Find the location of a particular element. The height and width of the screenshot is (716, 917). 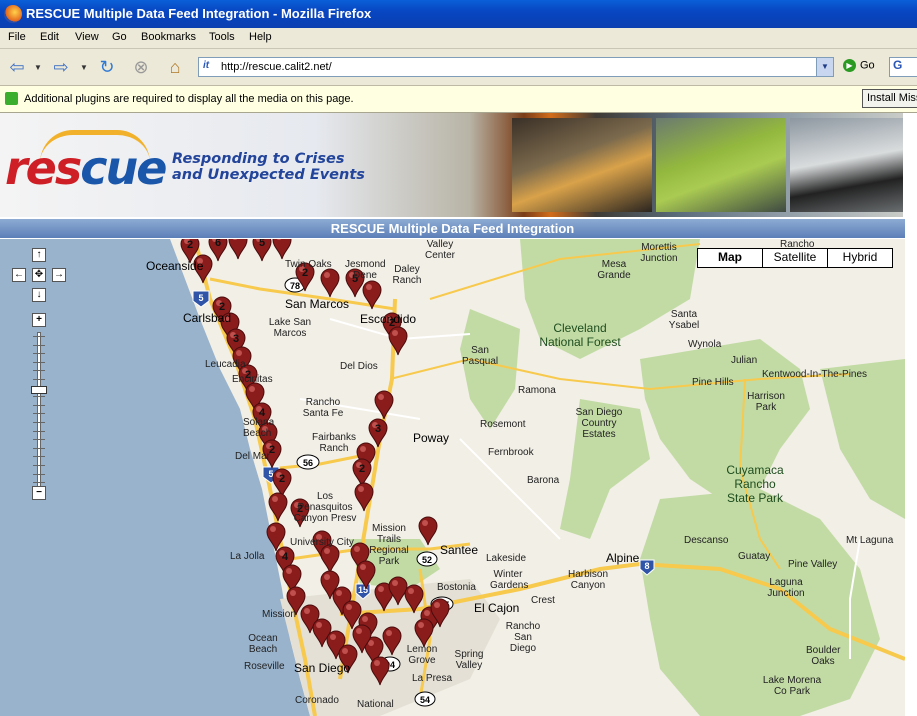

menu-edit: Edit is located at coordinates (49, 37).